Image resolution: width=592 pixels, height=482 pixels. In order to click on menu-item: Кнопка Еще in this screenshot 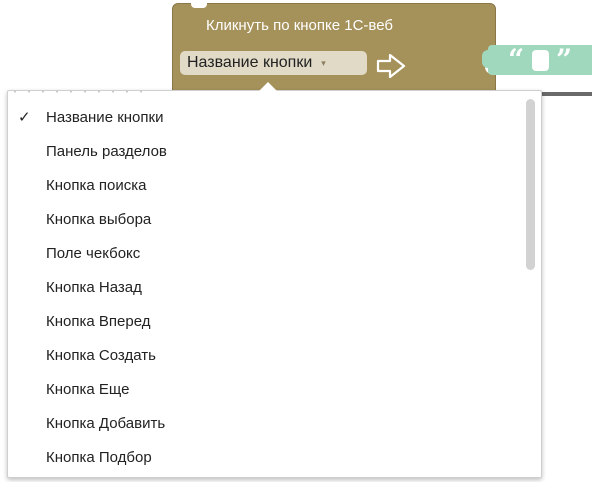, I will do `click(263, 389)`.